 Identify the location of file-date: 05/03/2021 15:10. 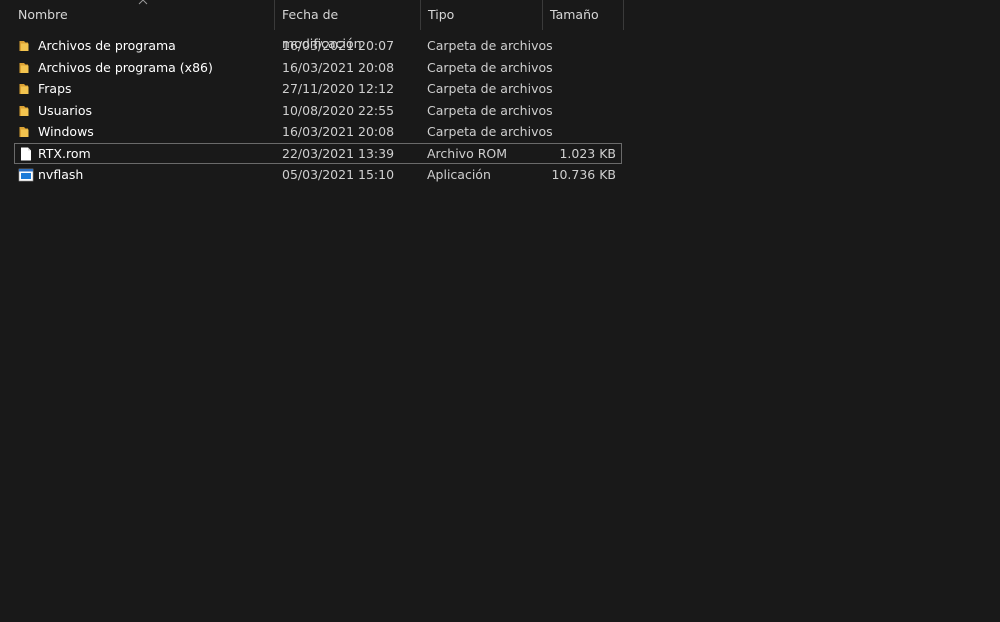
(338, 174).